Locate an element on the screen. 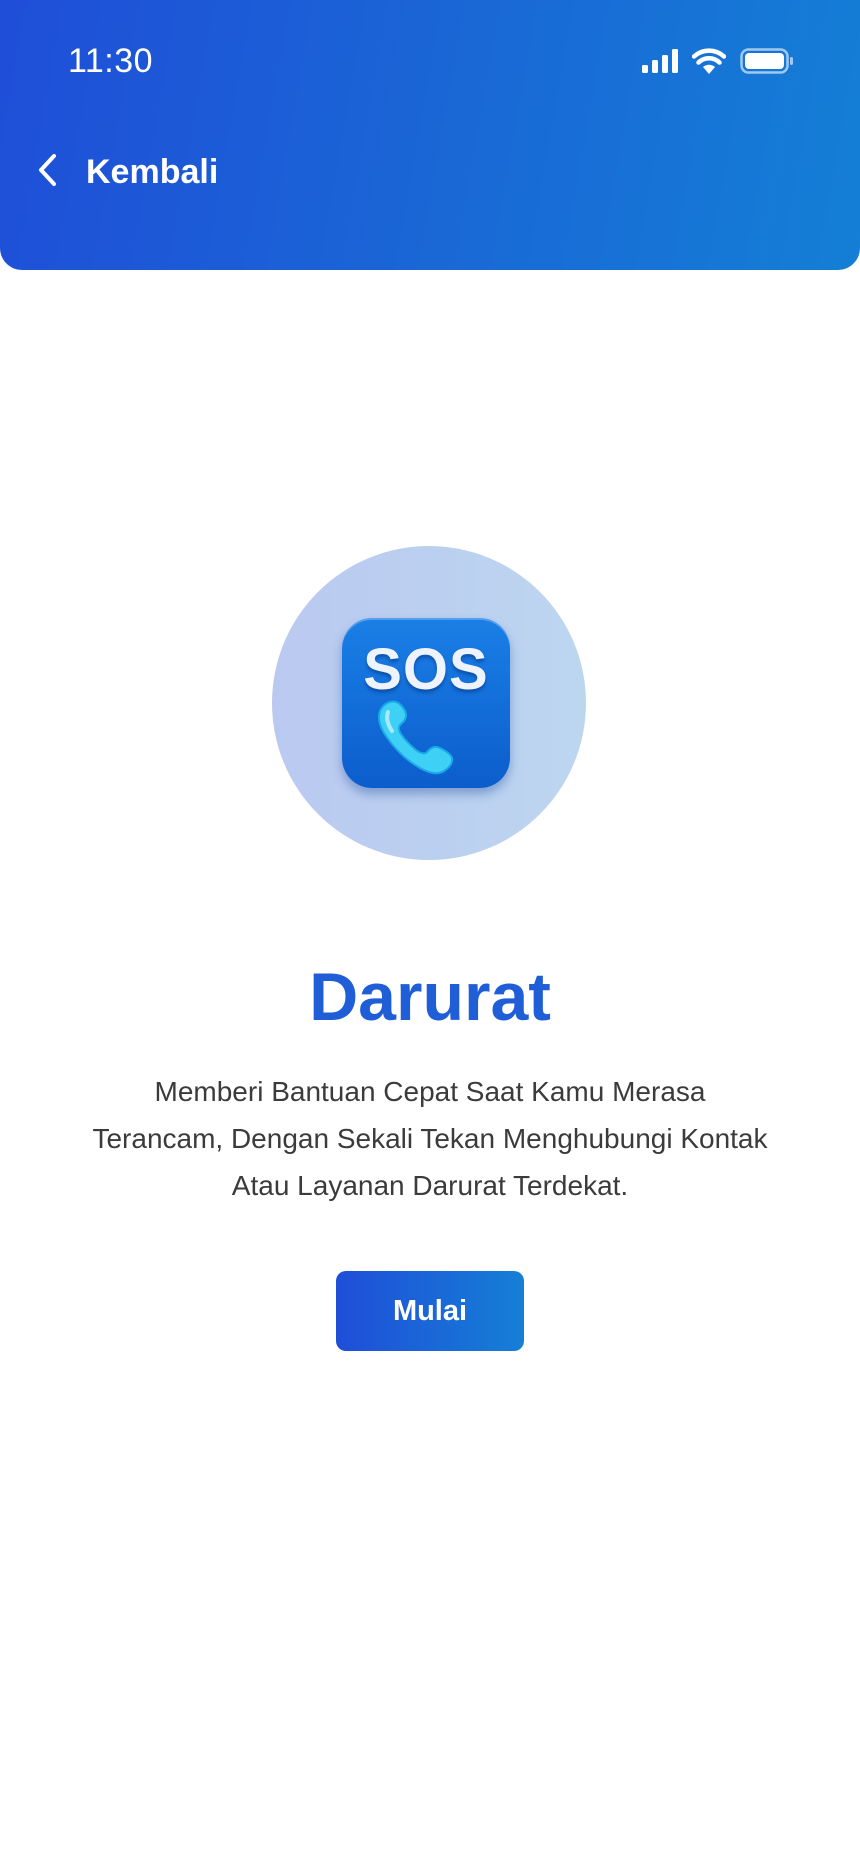  hero-illustration: SOS is located at coordinates (429, 703).